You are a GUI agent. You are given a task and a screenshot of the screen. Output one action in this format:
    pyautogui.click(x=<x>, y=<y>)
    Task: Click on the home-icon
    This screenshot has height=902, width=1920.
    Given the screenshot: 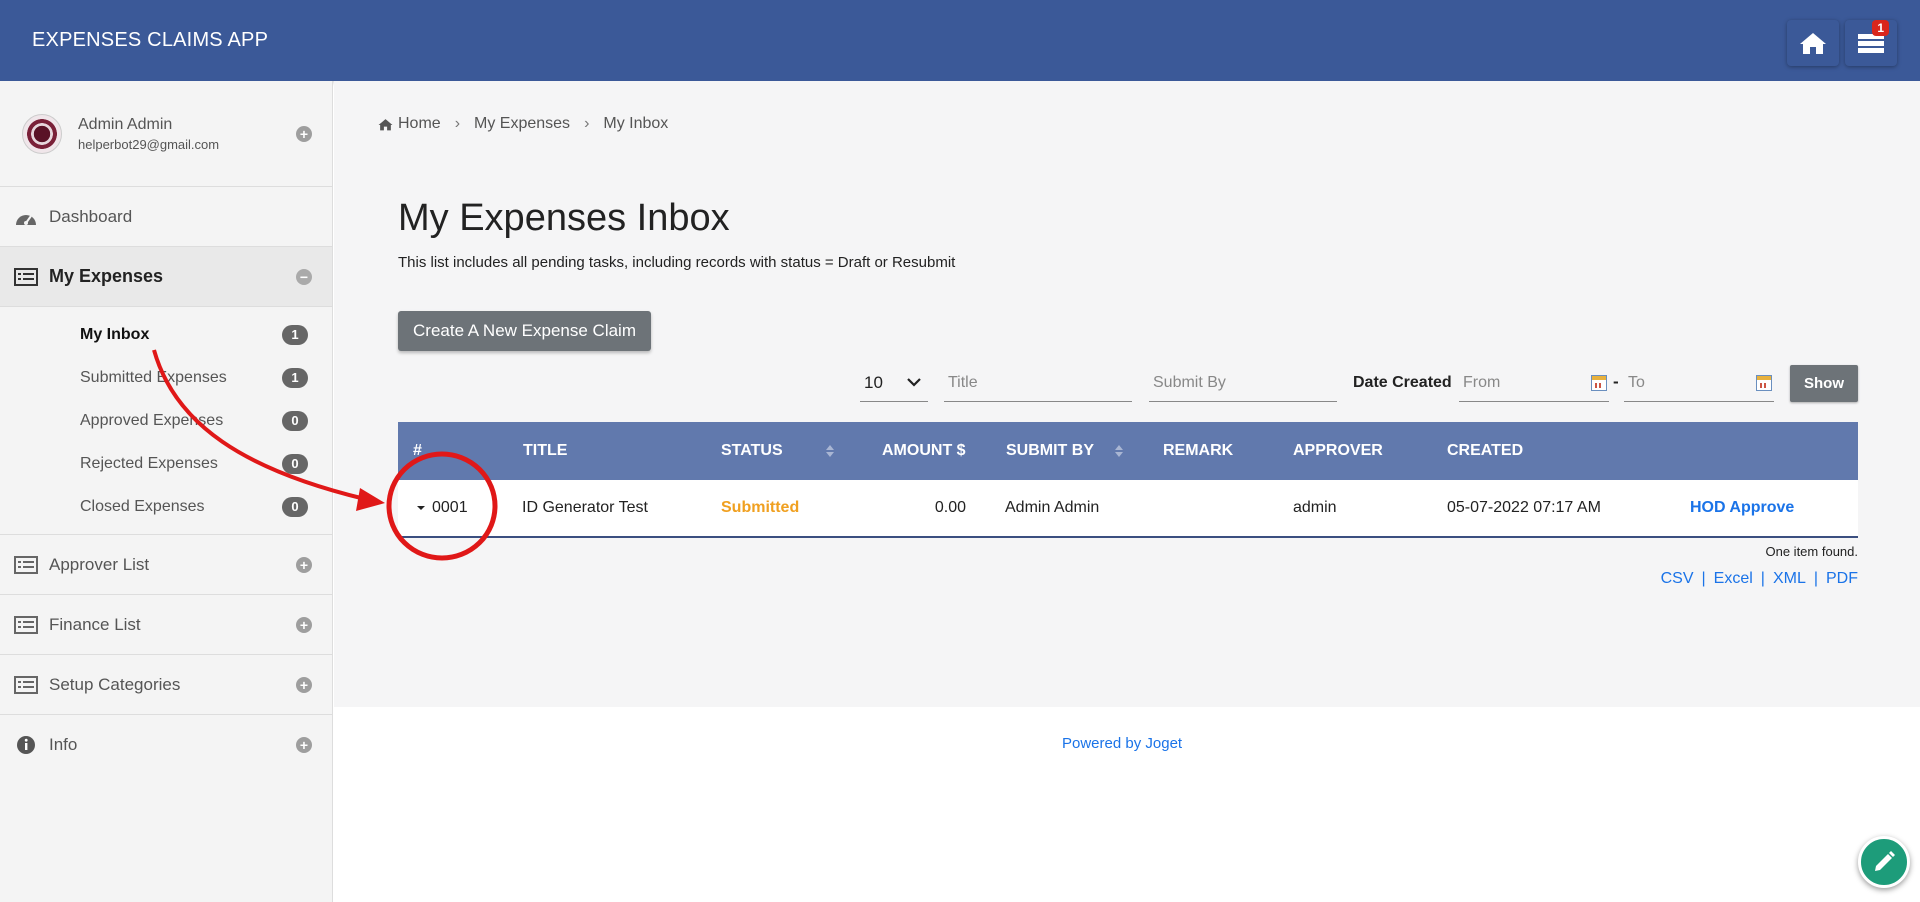 What is the action you would take?
    pyautogui.click(x=1813, y=43)
    